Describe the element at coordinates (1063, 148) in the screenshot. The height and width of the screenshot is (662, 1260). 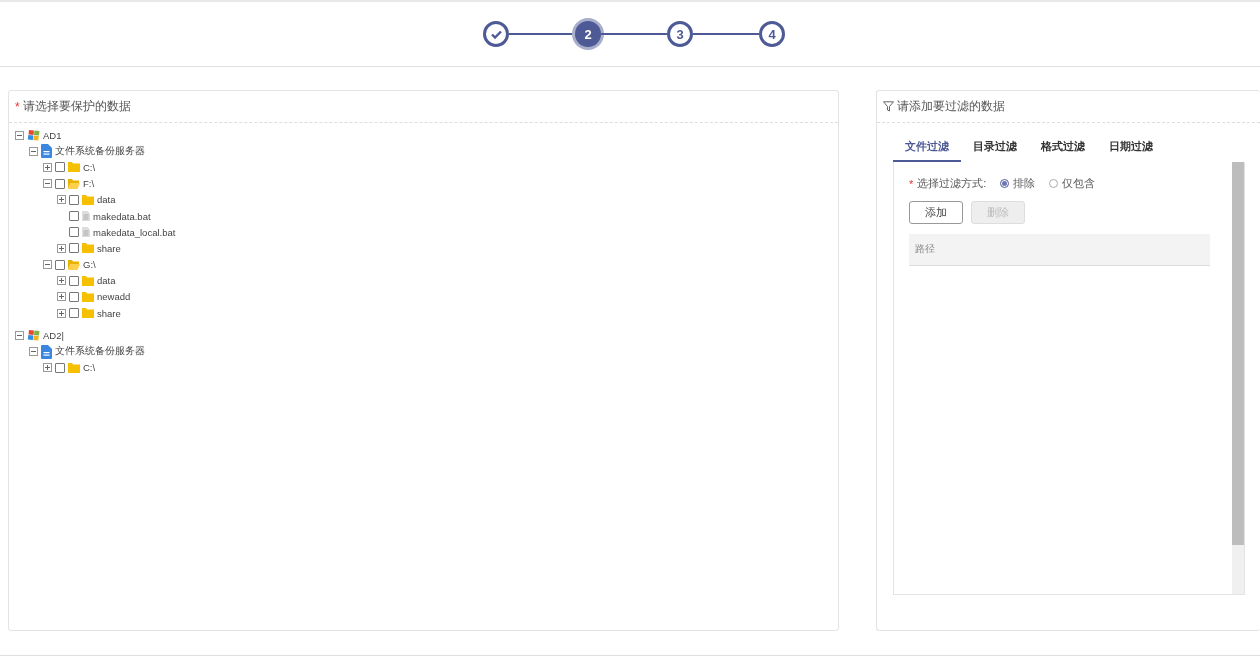
I see `filter-tab: 格式过滤` at that location.